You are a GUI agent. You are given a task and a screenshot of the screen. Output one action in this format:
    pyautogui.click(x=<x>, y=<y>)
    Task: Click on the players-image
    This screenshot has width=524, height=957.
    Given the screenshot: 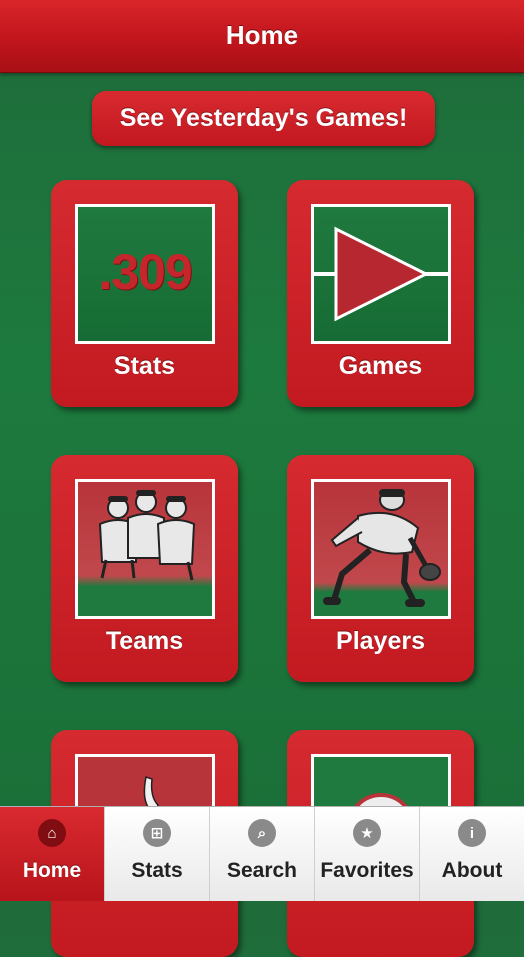 What is the action you would take?
    pyautogui.click(x=381, y=549)
    